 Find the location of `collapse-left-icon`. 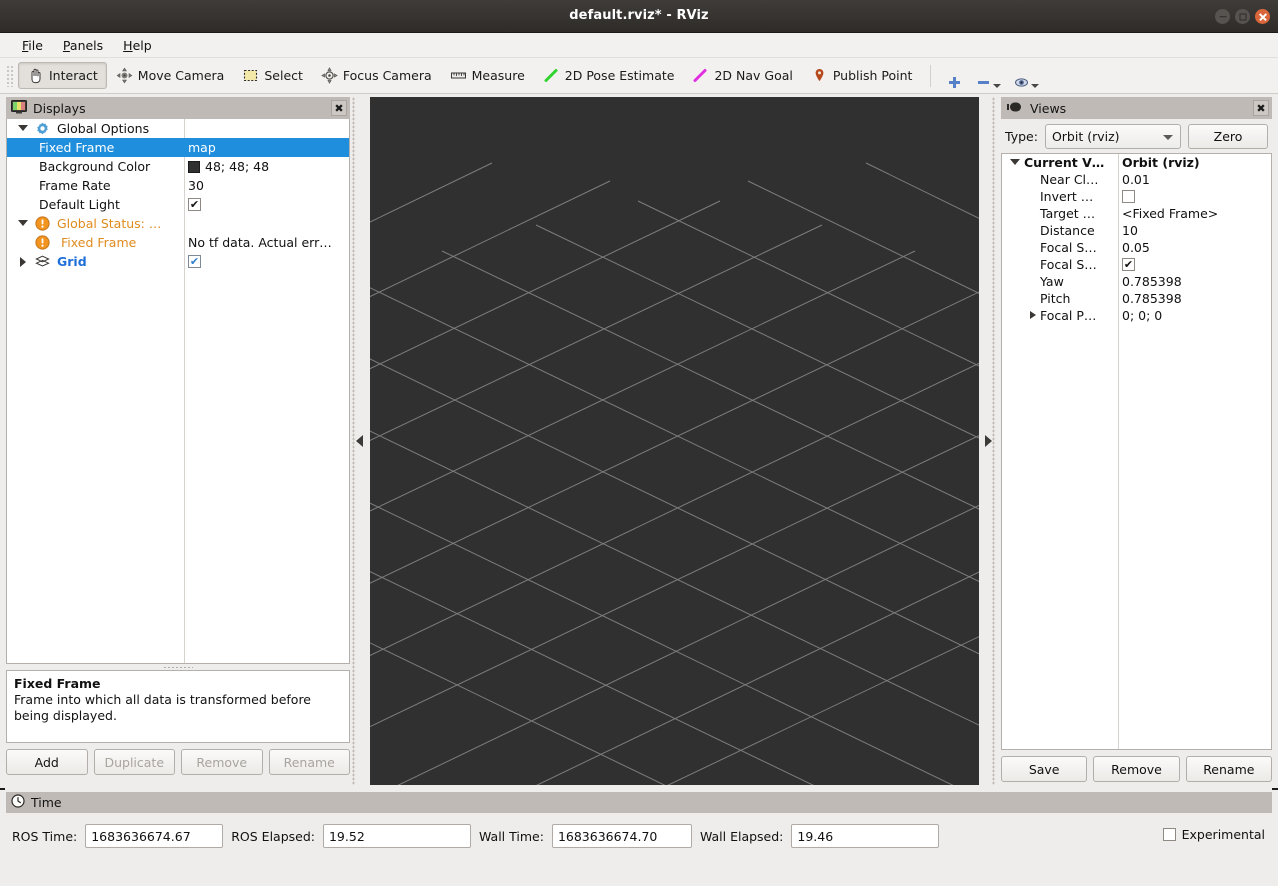

collapse-left-icon is located at coordinates (359, 441).